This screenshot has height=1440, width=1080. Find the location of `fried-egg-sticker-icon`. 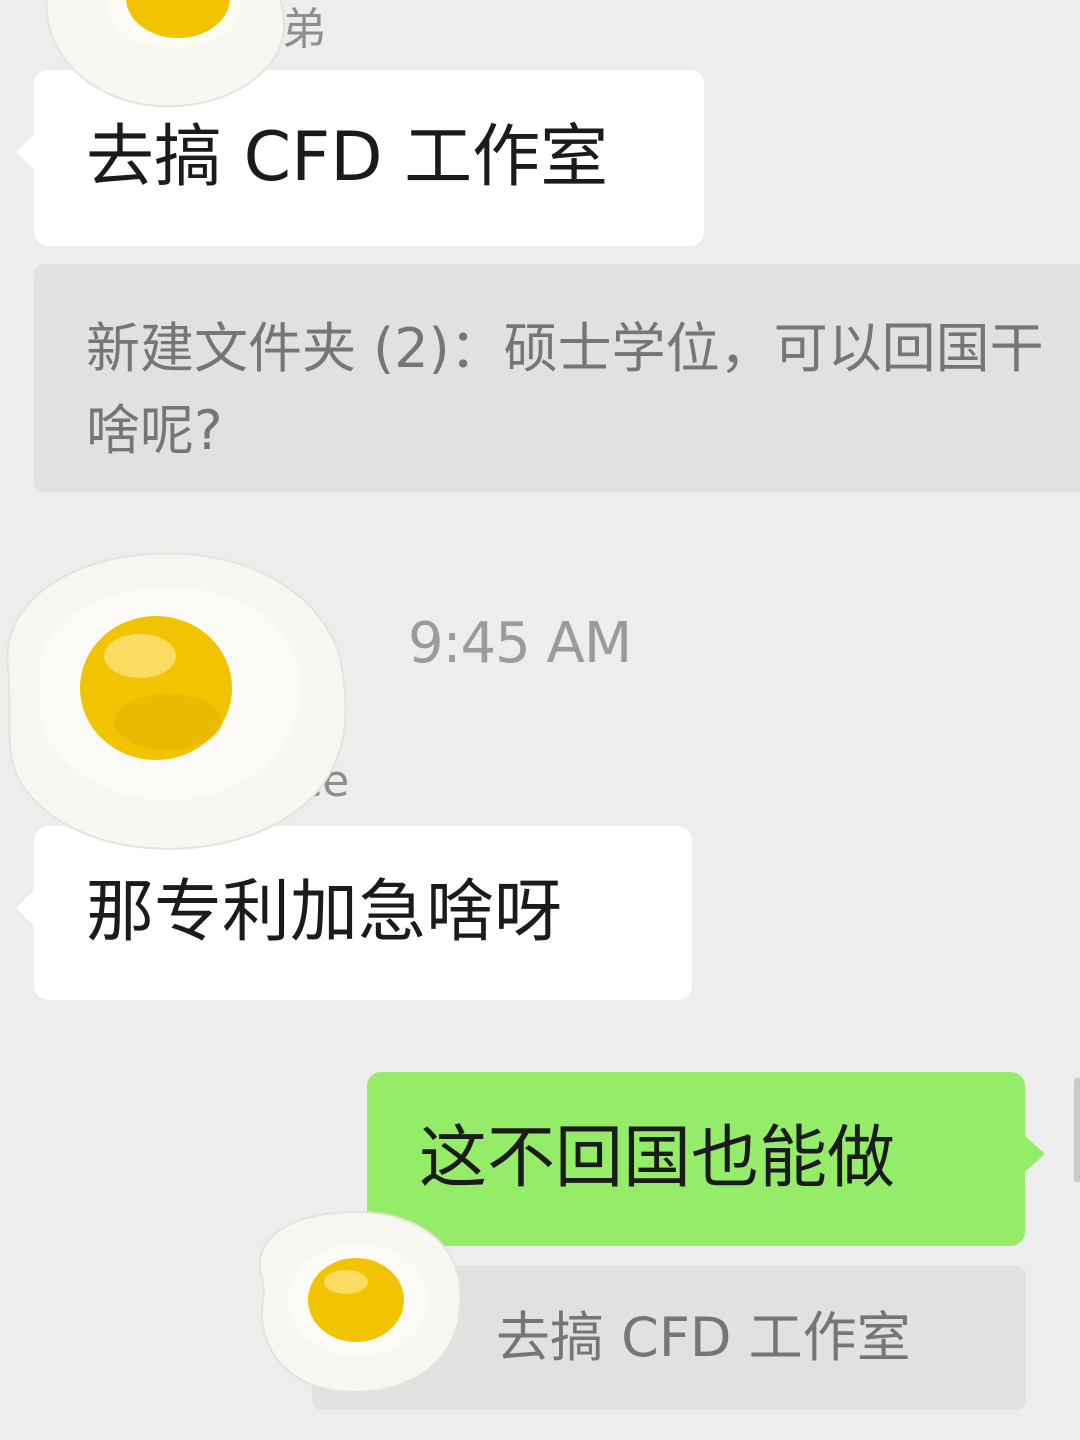

fried-egg-sticker-icon is located at coordinates (176, 701).